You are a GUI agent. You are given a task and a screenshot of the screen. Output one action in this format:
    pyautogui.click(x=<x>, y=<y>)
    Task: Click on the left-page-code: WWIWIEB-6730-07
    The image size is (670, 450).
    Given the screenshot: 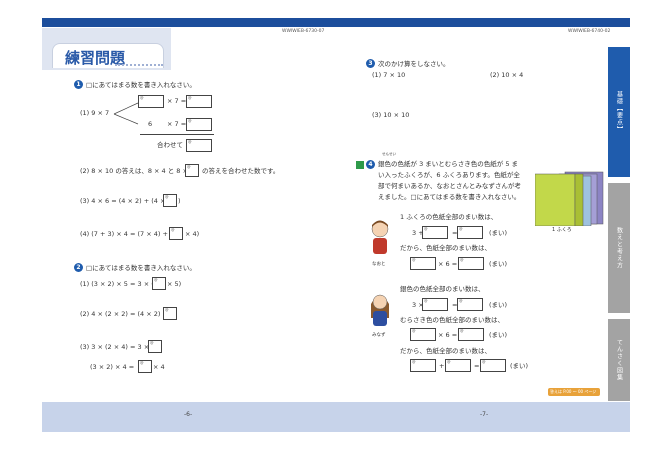 What is the action you would take?
    pyautogui.click(x=303, y=31)
    